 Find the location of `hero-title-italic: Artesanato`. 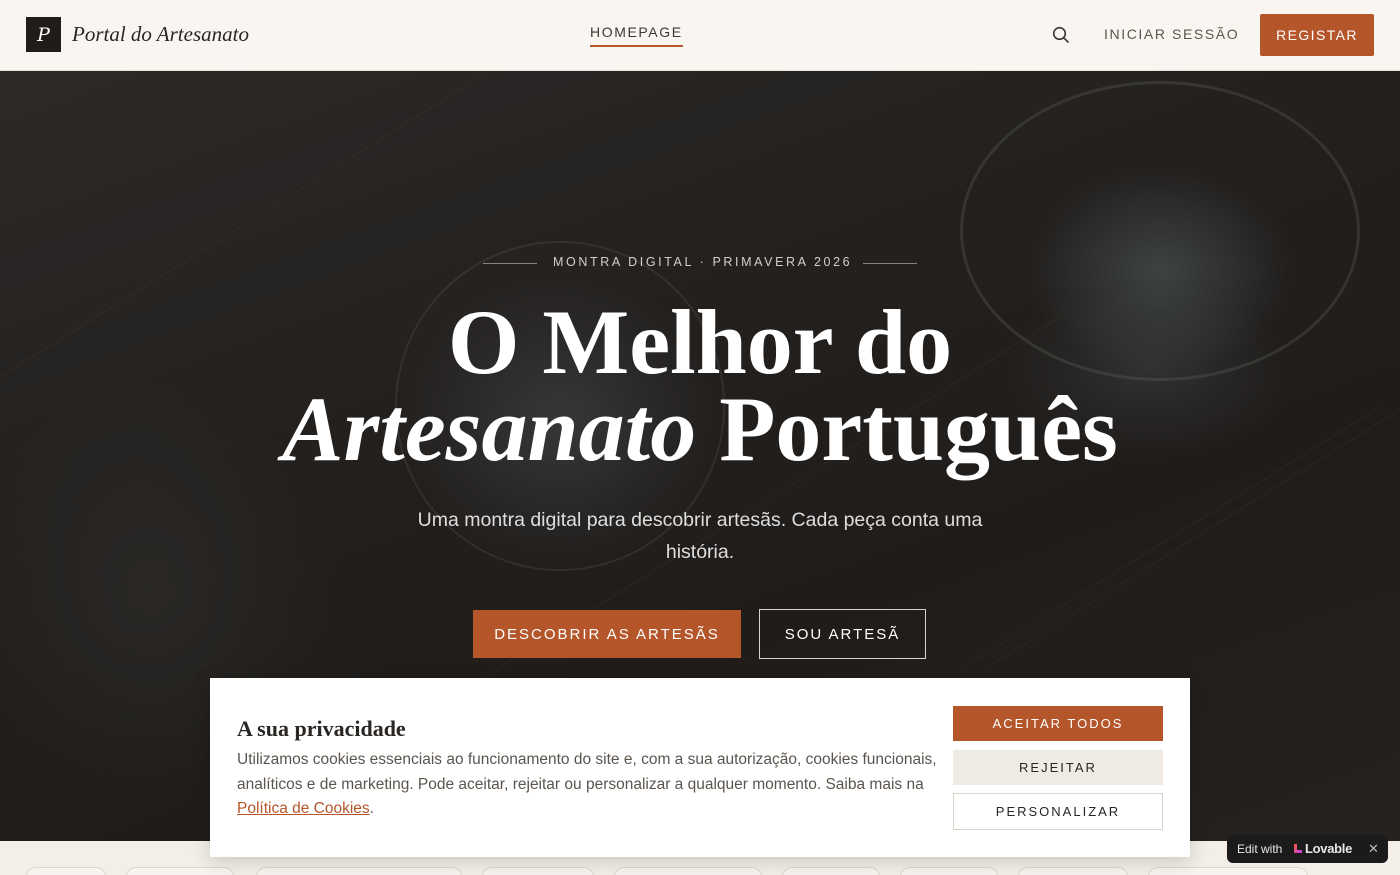

hero-title-italic: Artesanato is located at coordinates (489, 429).